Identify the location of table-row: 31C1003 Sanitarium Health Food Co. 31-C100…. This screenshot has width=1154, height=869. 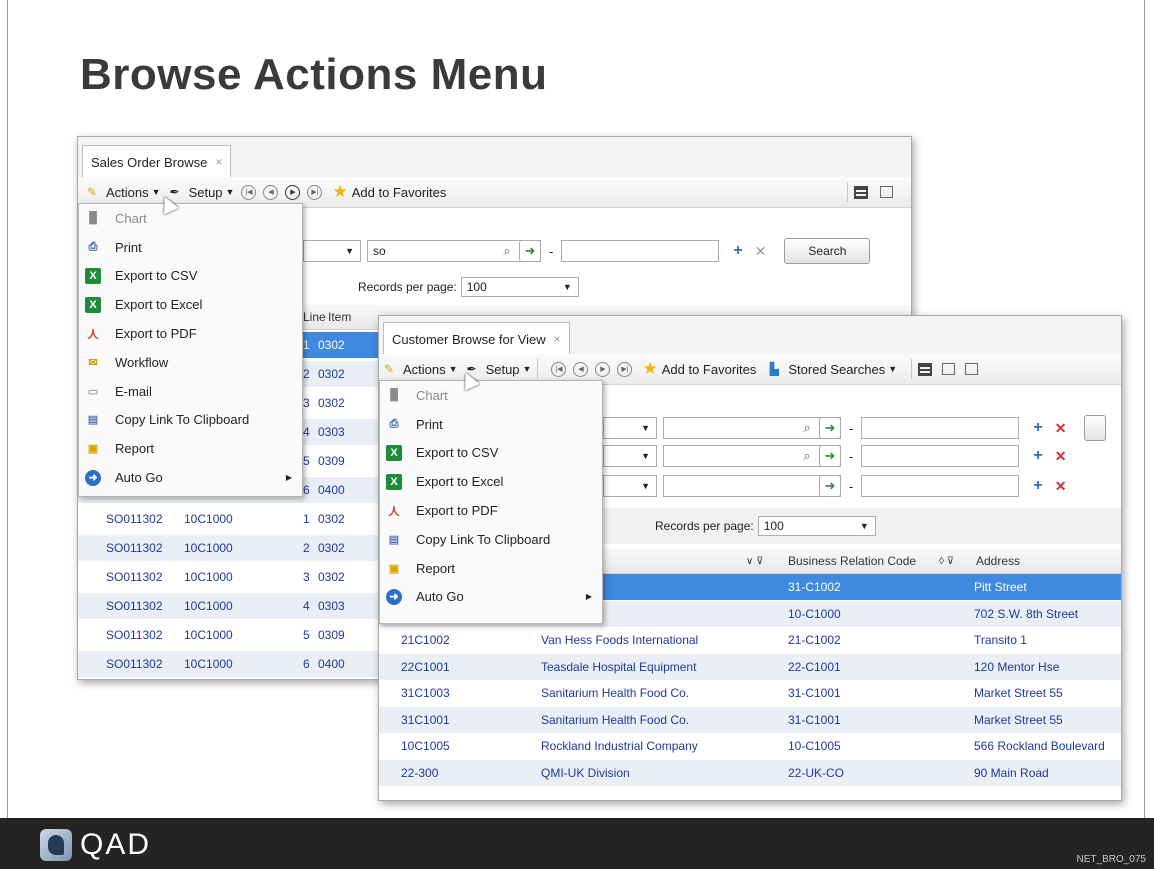
(750, 693).